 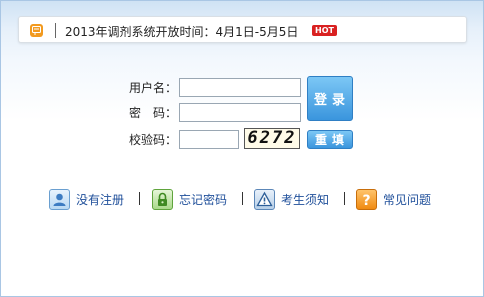 I want to click on captcha-label: 校验码：, so click(x=153, y=140).